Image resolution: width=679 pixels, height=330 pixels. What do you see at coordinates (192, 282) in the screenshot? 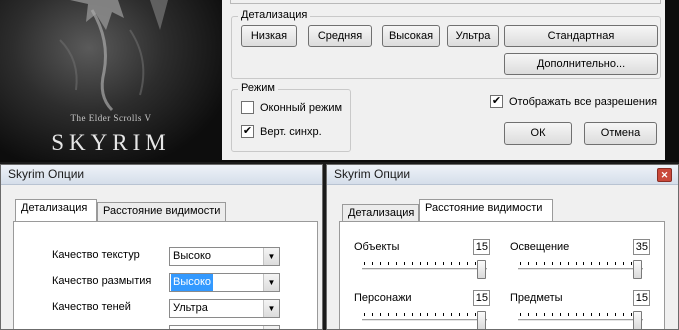
I see `blur-quality-value: Высоко` at bounding box center [192, 282].